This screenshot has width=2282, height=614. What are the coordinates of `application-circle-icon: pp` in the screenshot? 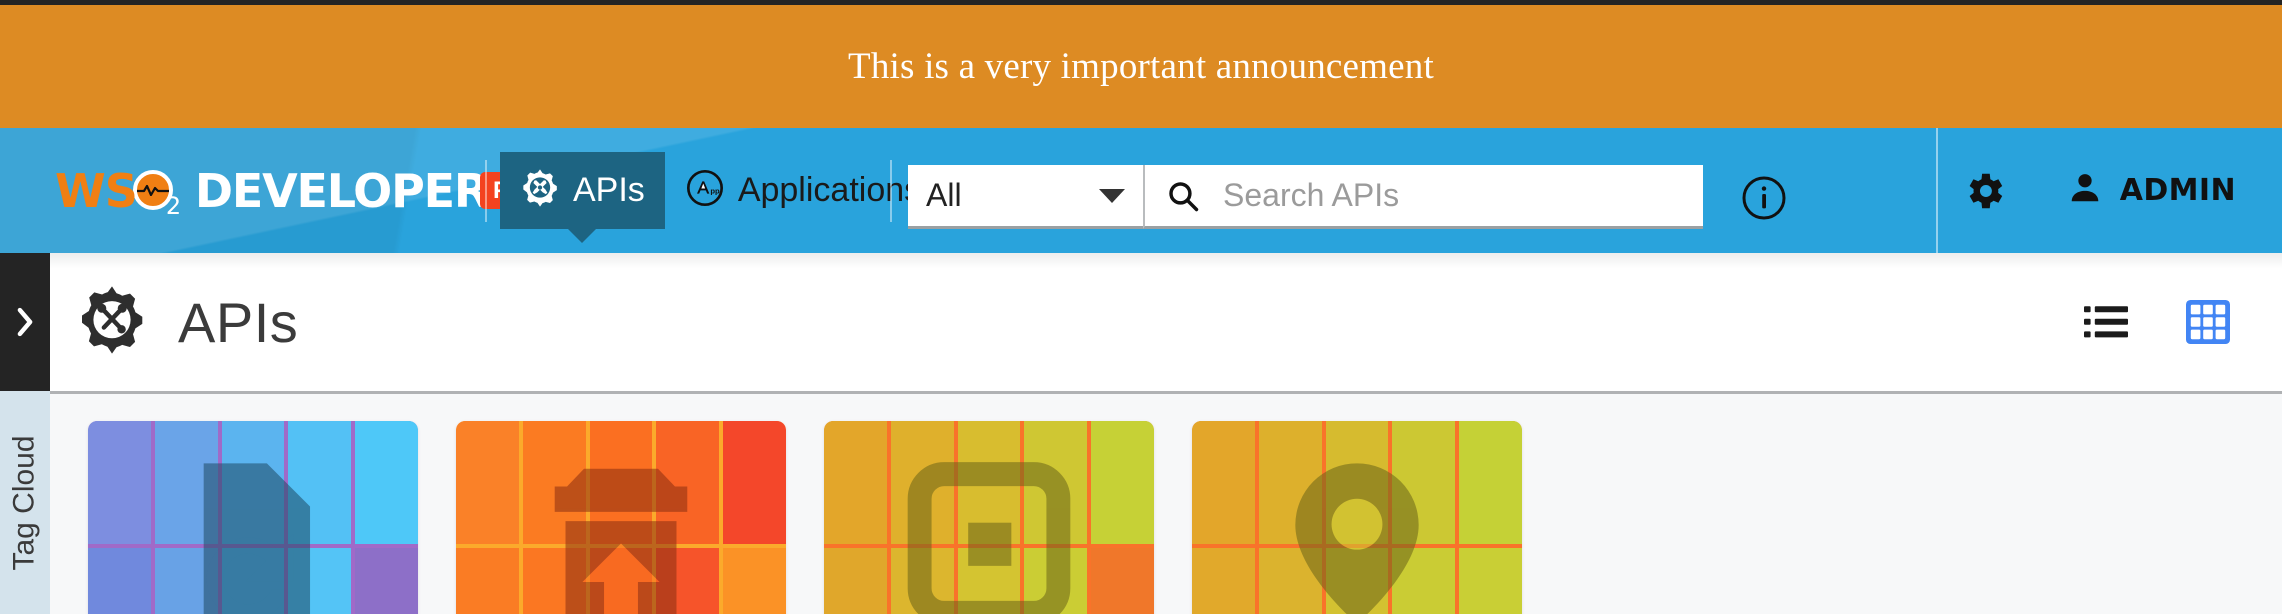 It's located at (705, 190).